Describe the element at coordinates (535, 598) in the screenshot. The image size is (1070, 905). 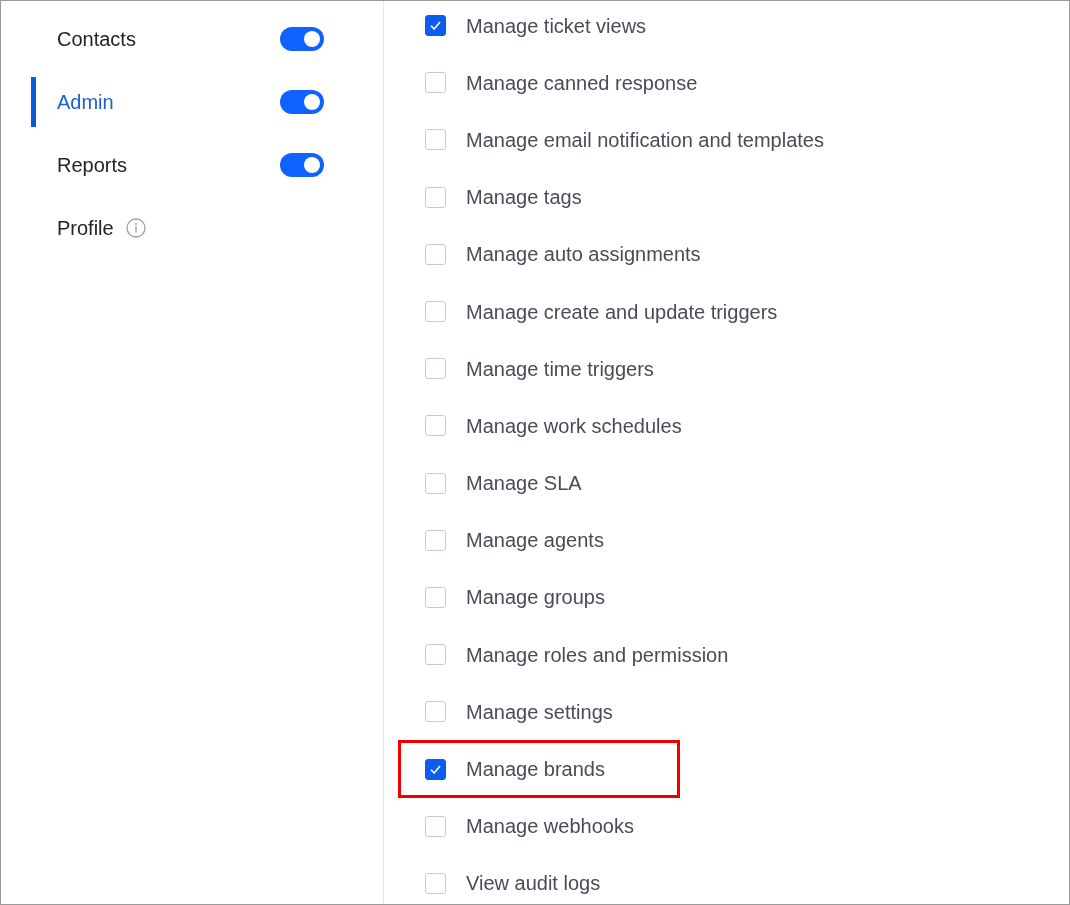
I see `checkbox-label: Manage groups` at that location.